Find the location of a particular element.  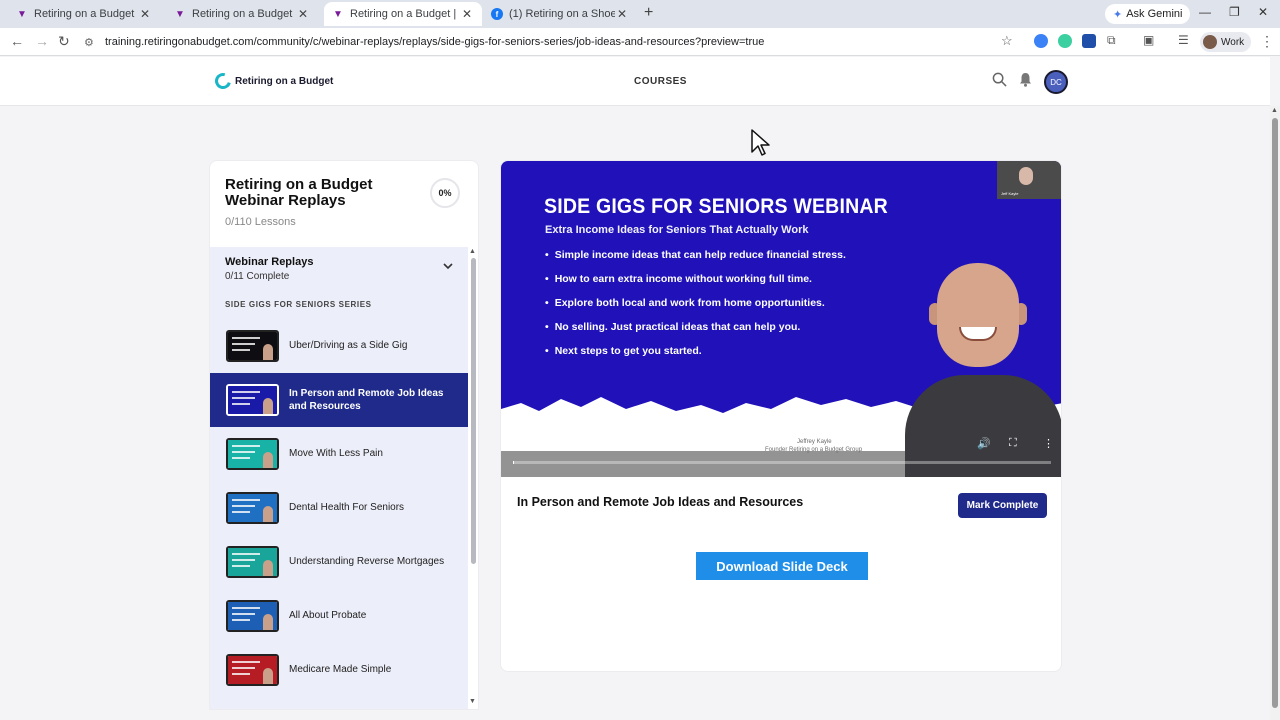

video-time: 0:02 / 58:35 is located at coordinates (557, 444).